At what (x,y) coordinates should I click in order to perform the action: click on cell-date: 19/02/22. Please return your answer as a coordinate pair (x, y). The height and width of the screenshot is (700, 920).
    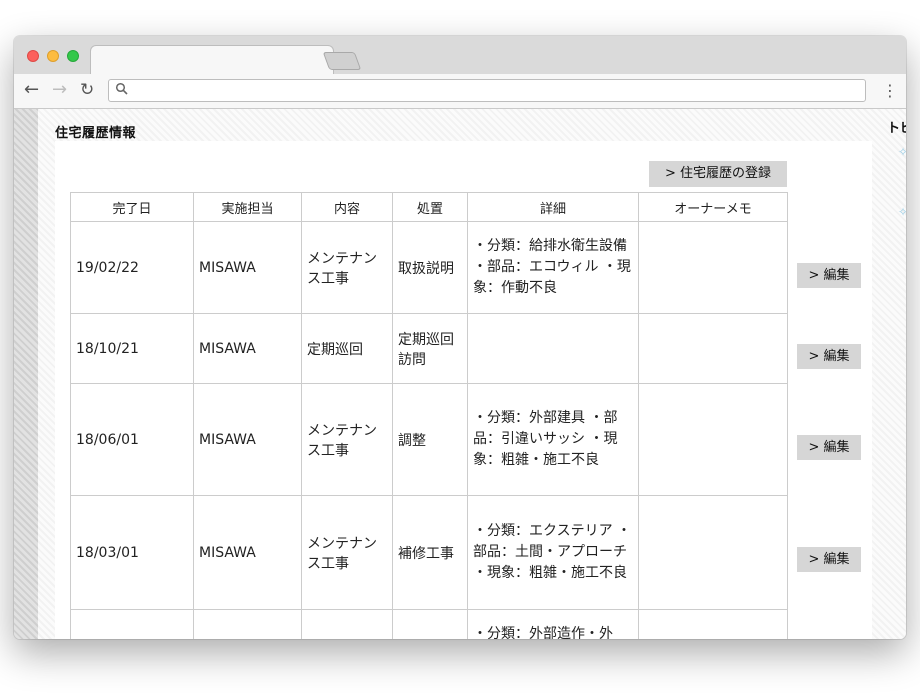
    Looking at the image, I should click on (132, 267).